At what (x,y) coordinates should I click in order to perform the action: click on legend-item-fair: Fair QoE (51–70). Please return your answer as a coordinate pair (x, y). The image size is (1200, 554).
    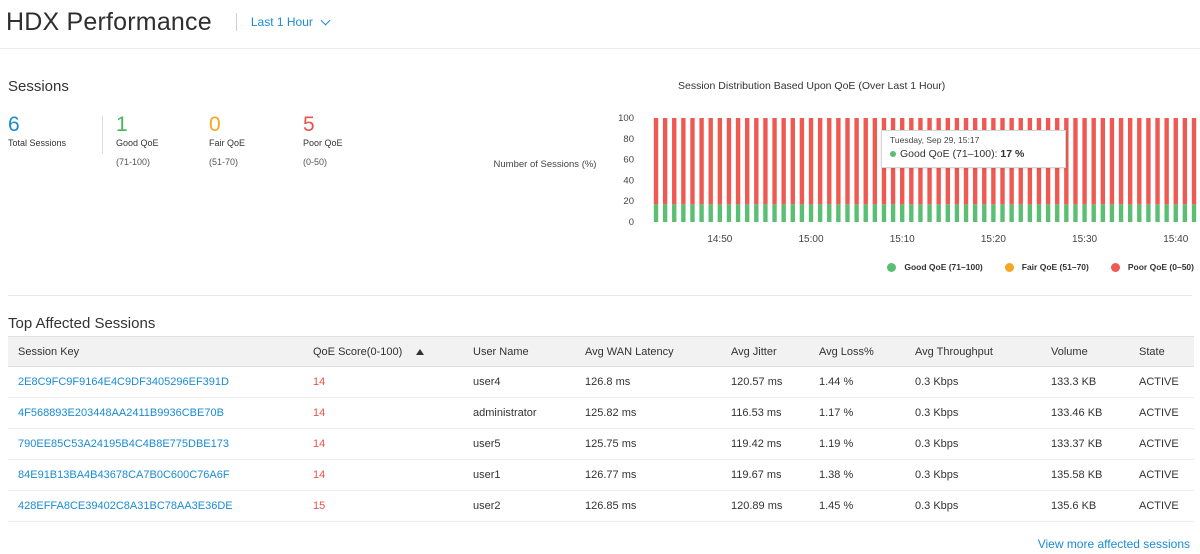
    Looking at the image, I should click on (1046, 267).